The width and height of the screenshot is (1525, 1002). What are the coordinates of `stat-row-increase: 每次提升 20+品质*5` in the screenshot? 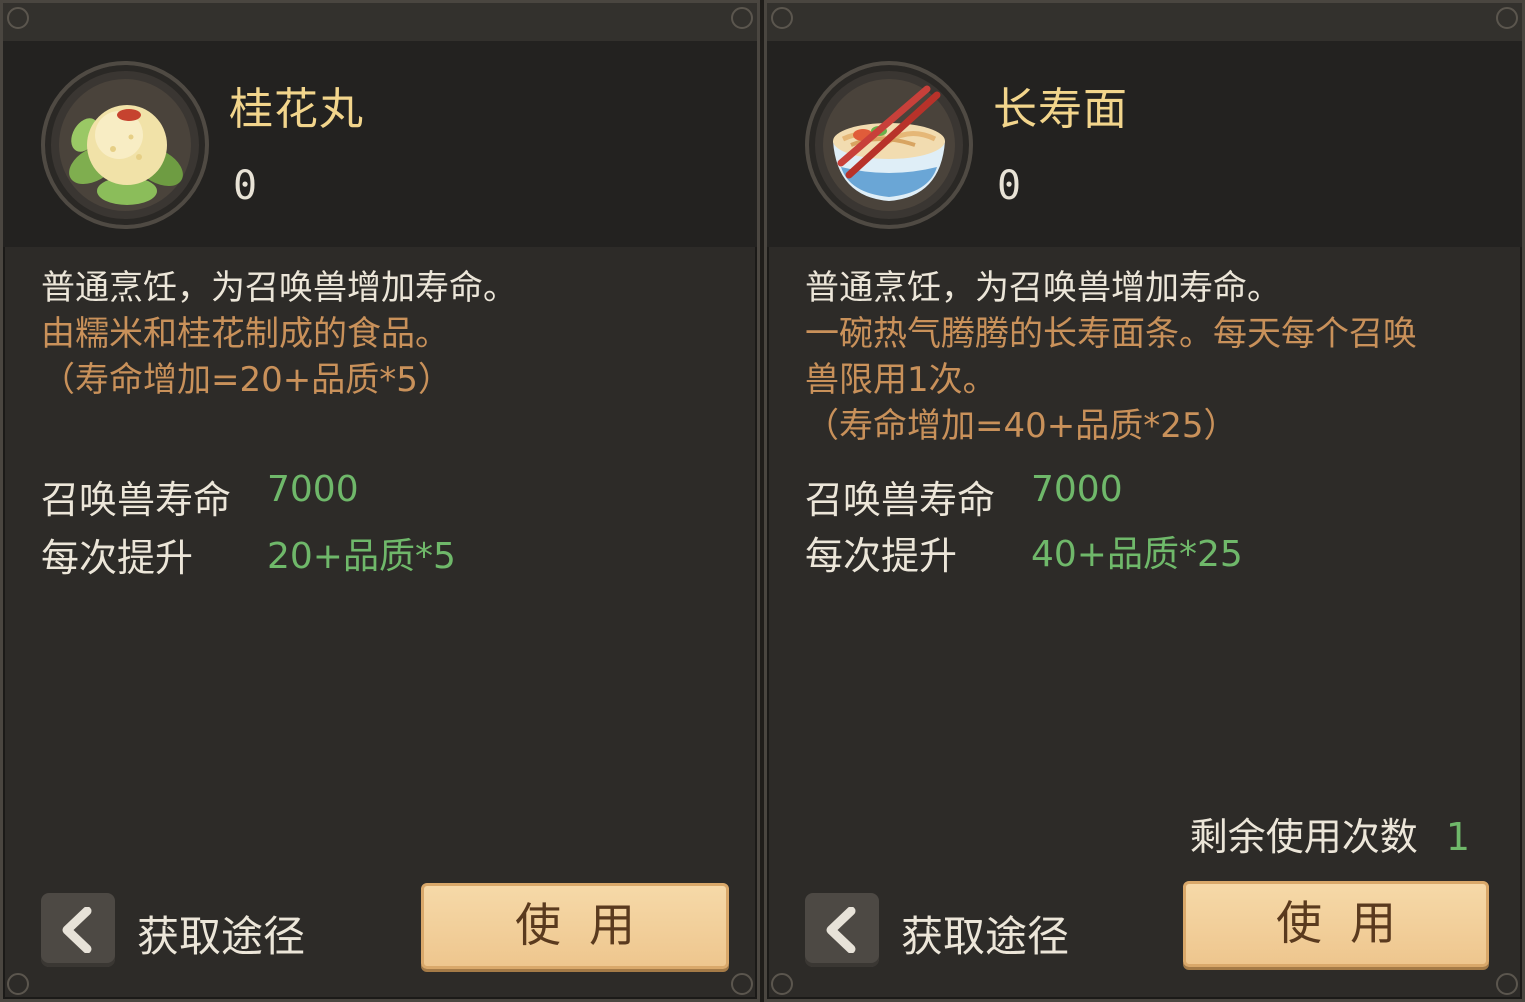 It's located at (248, 554).